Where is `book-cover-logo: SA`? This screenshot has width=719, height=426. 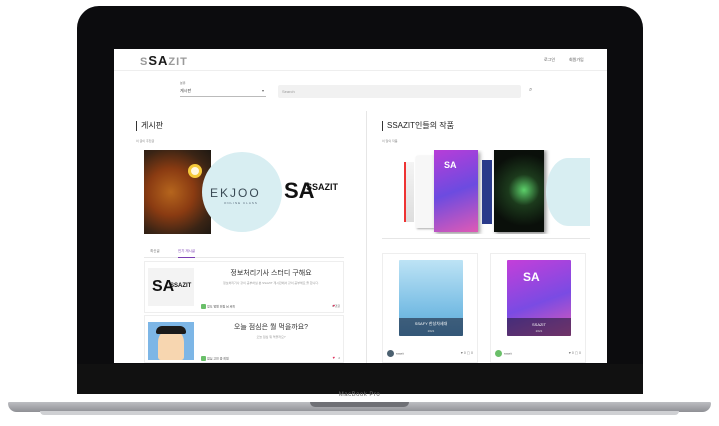 book-cover-logo: SA is located at coordinates (450, 165).